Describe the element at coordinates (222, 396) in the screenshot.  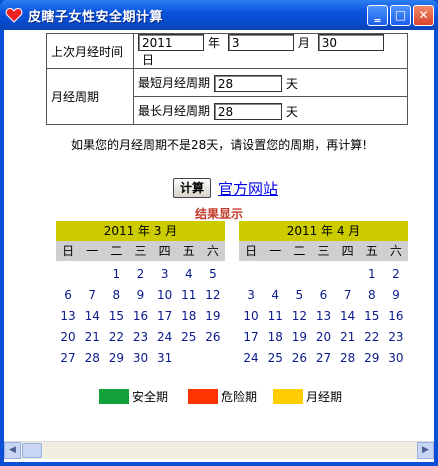
I see `legend-item-danger: 危险期` at that location.